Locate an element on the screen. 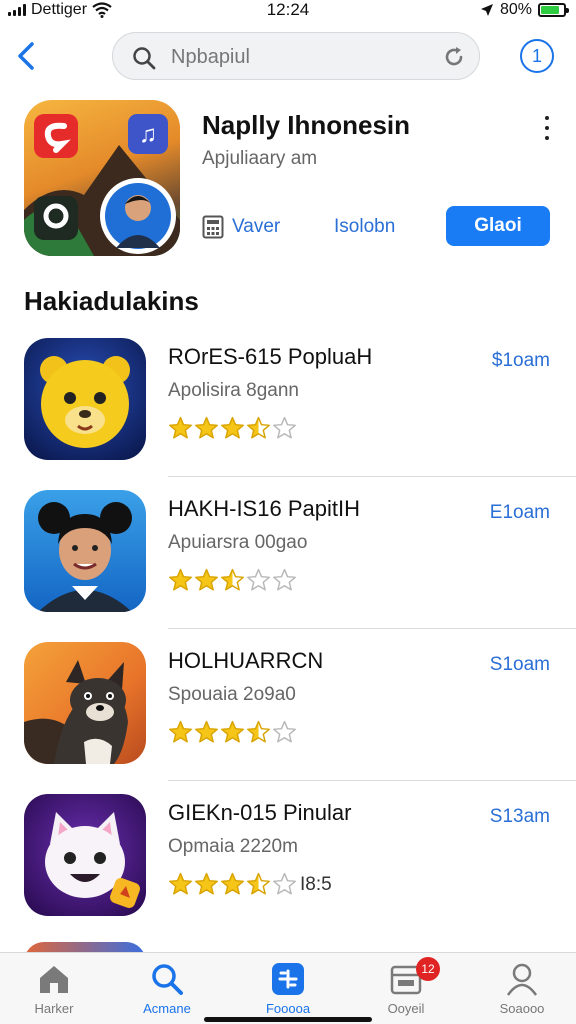 This screenshot has height=1024, width=576. info-button: 1 is located at coordinates (537, 56).